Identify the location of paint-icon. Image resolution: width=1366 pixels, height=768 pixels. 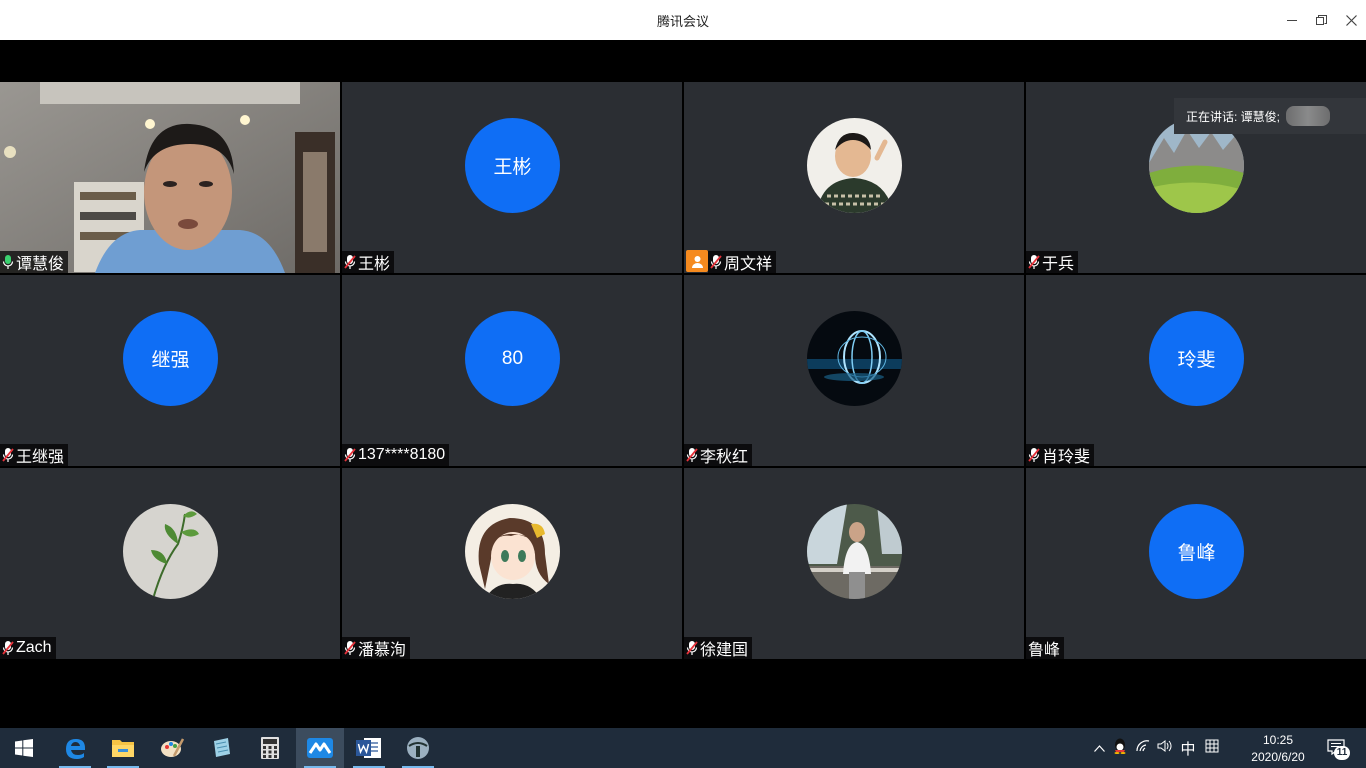
(172, 747).